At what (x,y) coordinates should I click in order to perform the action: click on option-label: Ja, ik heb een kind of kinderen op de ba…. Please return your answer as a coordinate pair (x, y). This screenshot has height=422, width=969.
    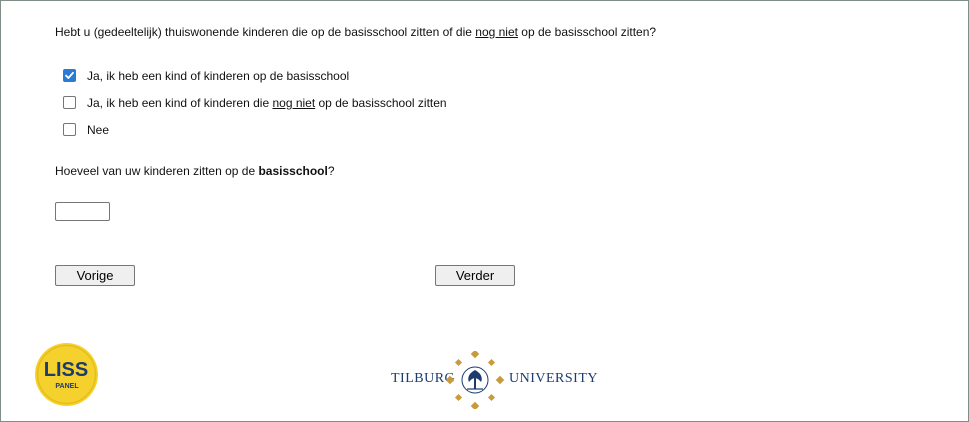
    Looking at the image, I should click on (218, 76).